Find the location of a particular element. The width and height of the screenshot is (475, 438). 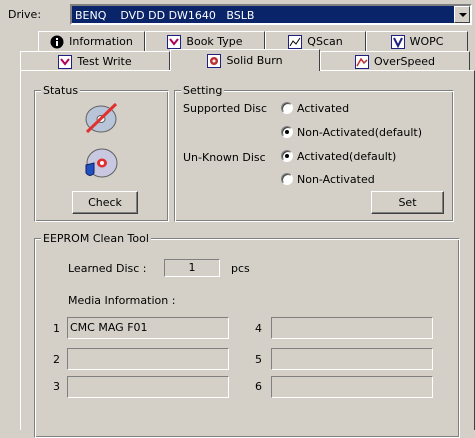

tab-wopc: WOPC is located at coordinates (417, 41).